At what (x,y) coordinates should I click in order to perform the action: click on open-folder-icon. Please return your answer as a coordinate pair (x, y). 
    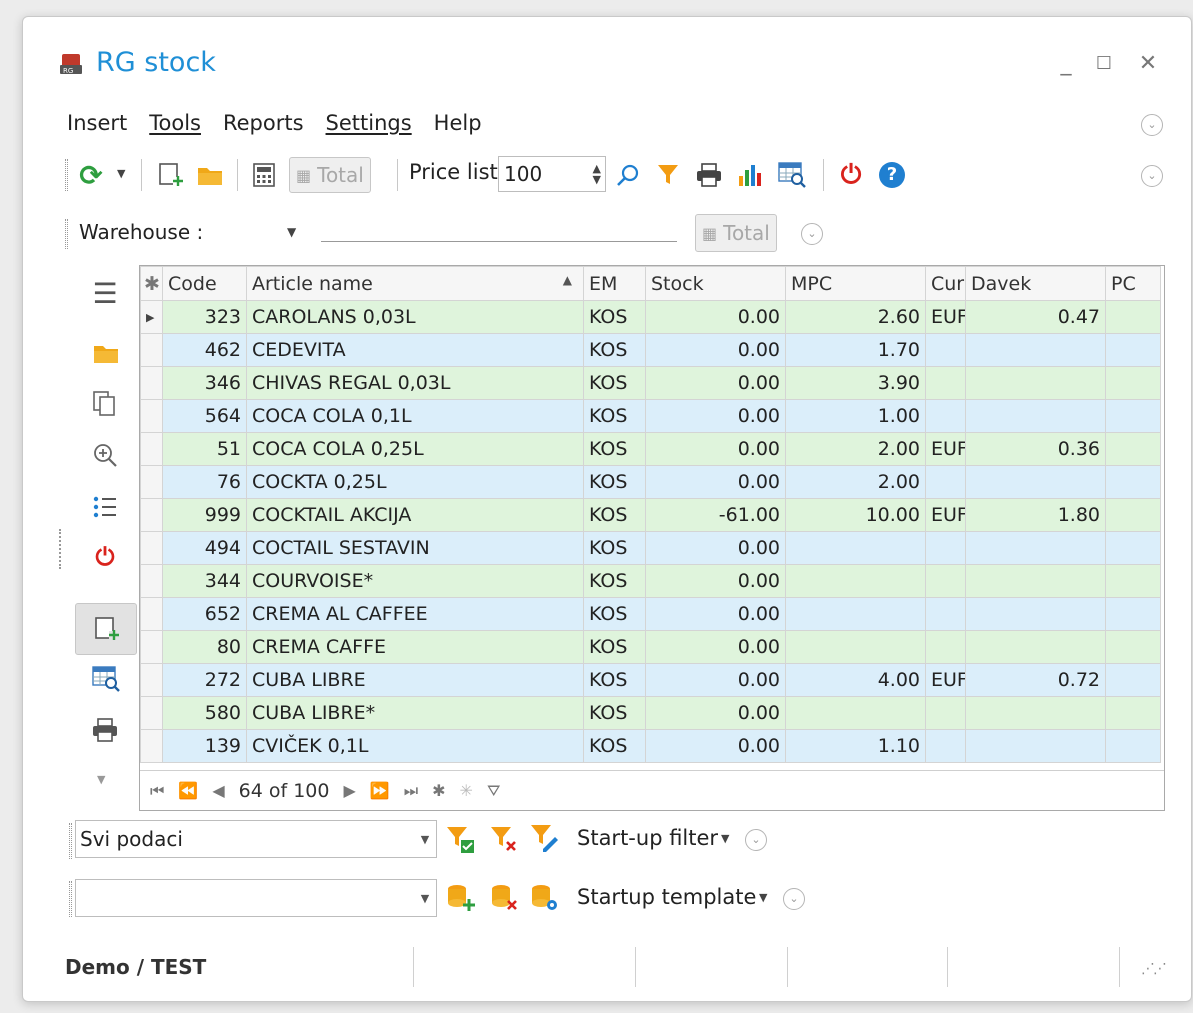
    Looking at the image, I should click on (210, 175).